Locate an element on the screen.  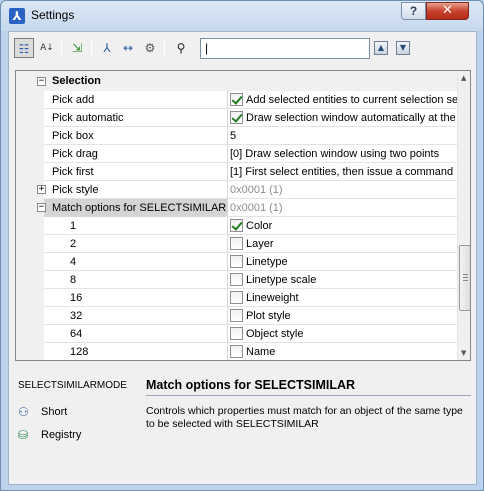
toolbar: ☷ A↓ ⇲ ⅄ ↔ ⚙ ⚲ | ▲ ▼ is located at coordinates (242, 48).